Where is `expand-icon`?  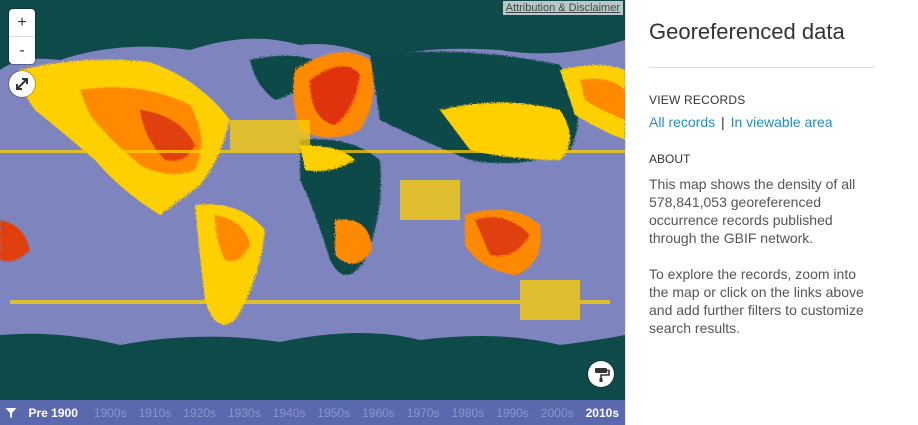
expand-icon is located at coordinates (22, 84).